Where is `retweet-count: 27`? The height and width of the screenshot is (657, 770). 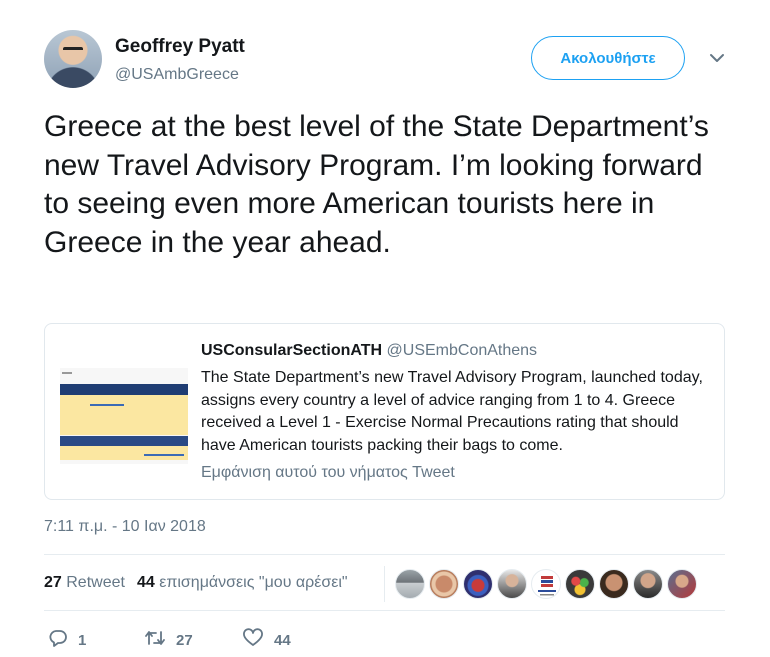 retweet-count: 27 is located at coordinates (184, 640).